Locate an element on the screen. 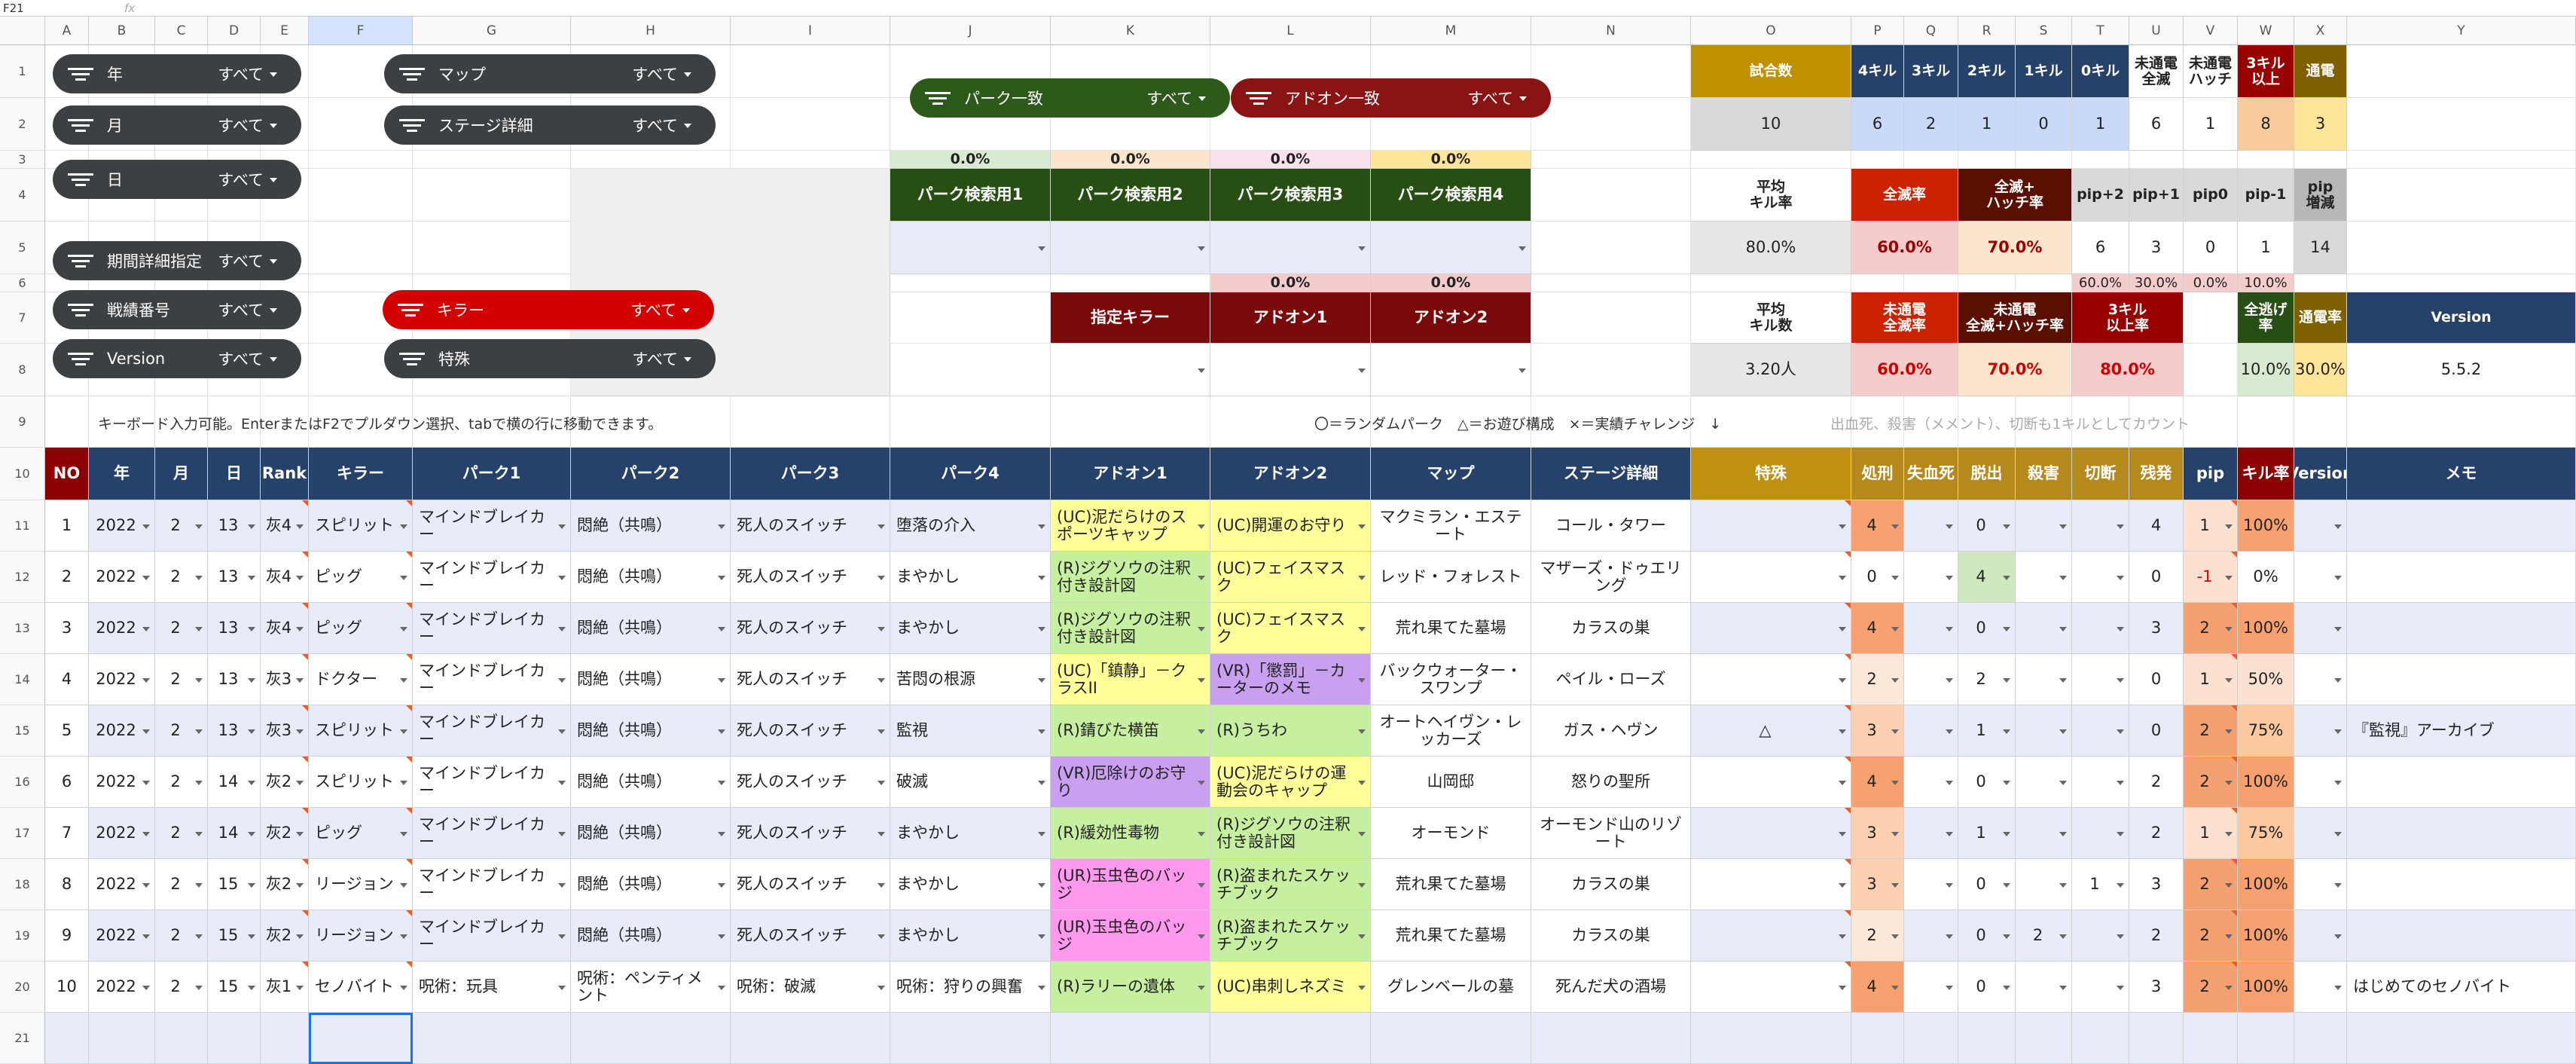 This screenshot has width=2576, height=1064. row-header-15: 15 is located at coordinates (23, 731).